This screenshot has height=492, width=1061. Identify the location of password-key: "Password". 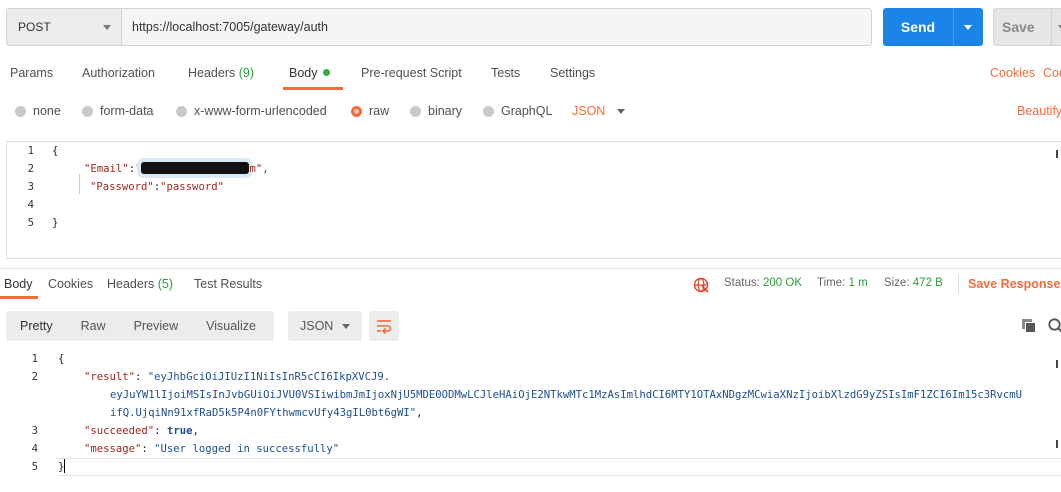
(122, 187).